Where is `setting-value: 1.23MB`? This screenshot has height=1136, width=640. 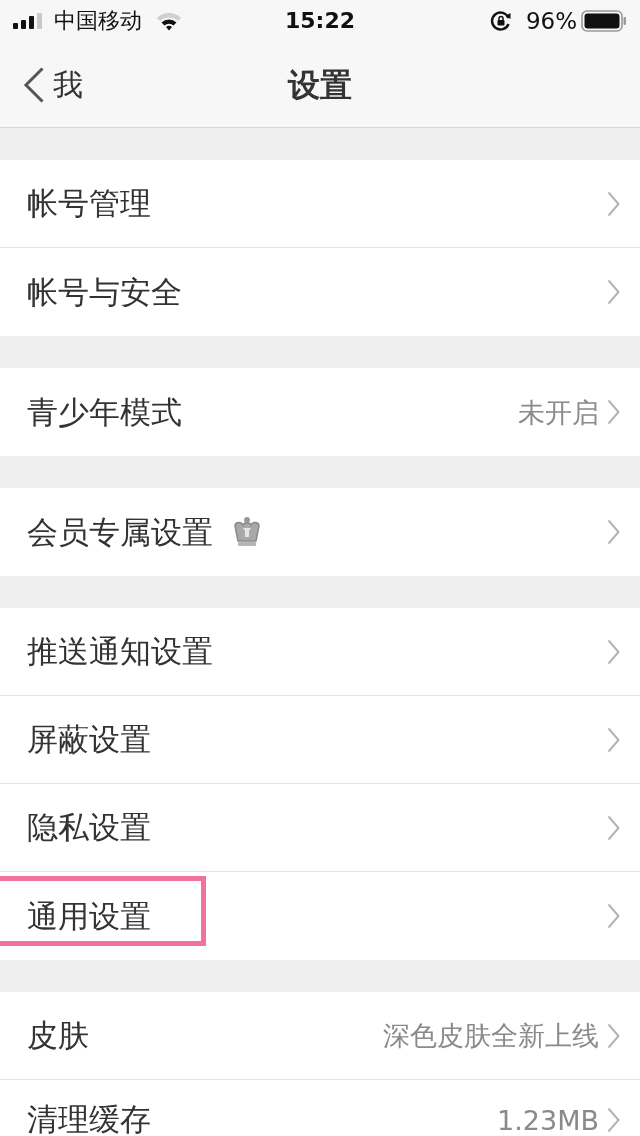 setting-value: 1.23MB is located at coordinates (548, 1120).